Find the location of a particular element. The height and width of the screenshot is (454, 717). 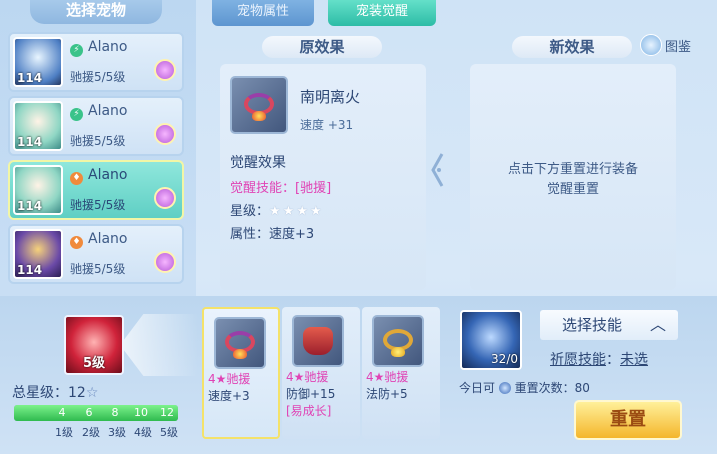

atlas-button: 图鉴 is located at coordinates (665, 45).